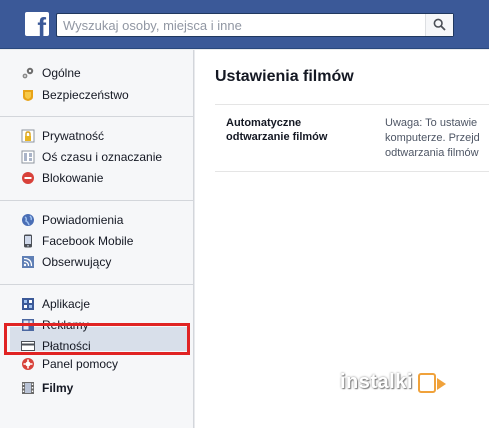 This screenshot has width=489, height=428. I want to click on lifebuoy-icon, so click(28, 364).